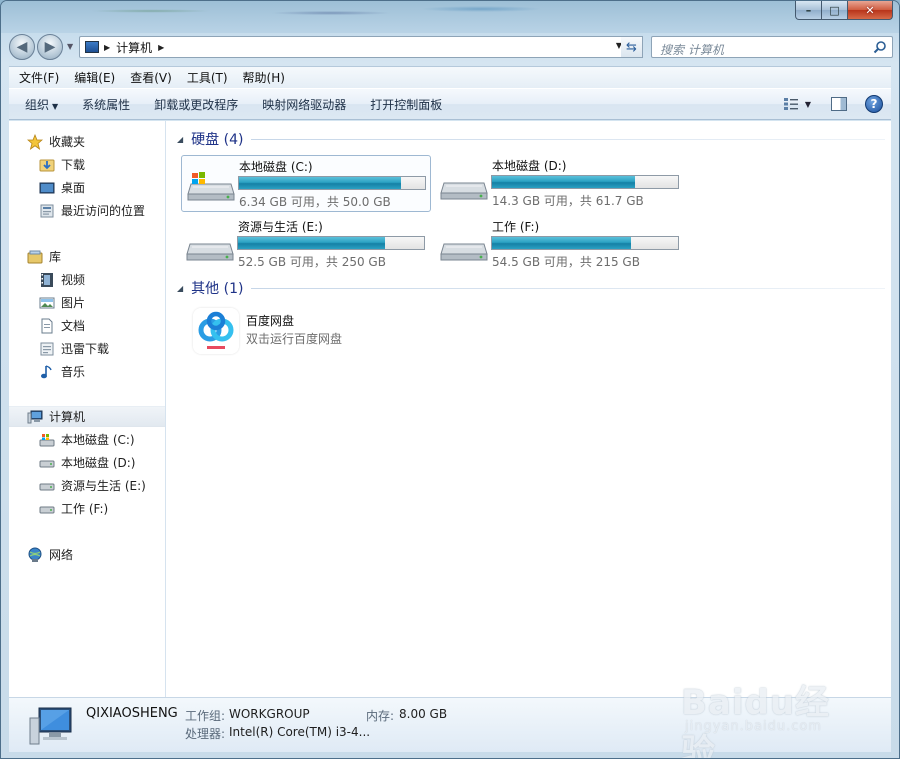  I want to click on baidu-jingyan-watermark: Baidu经验 jingyan.baidu.com, so click(766, 709).